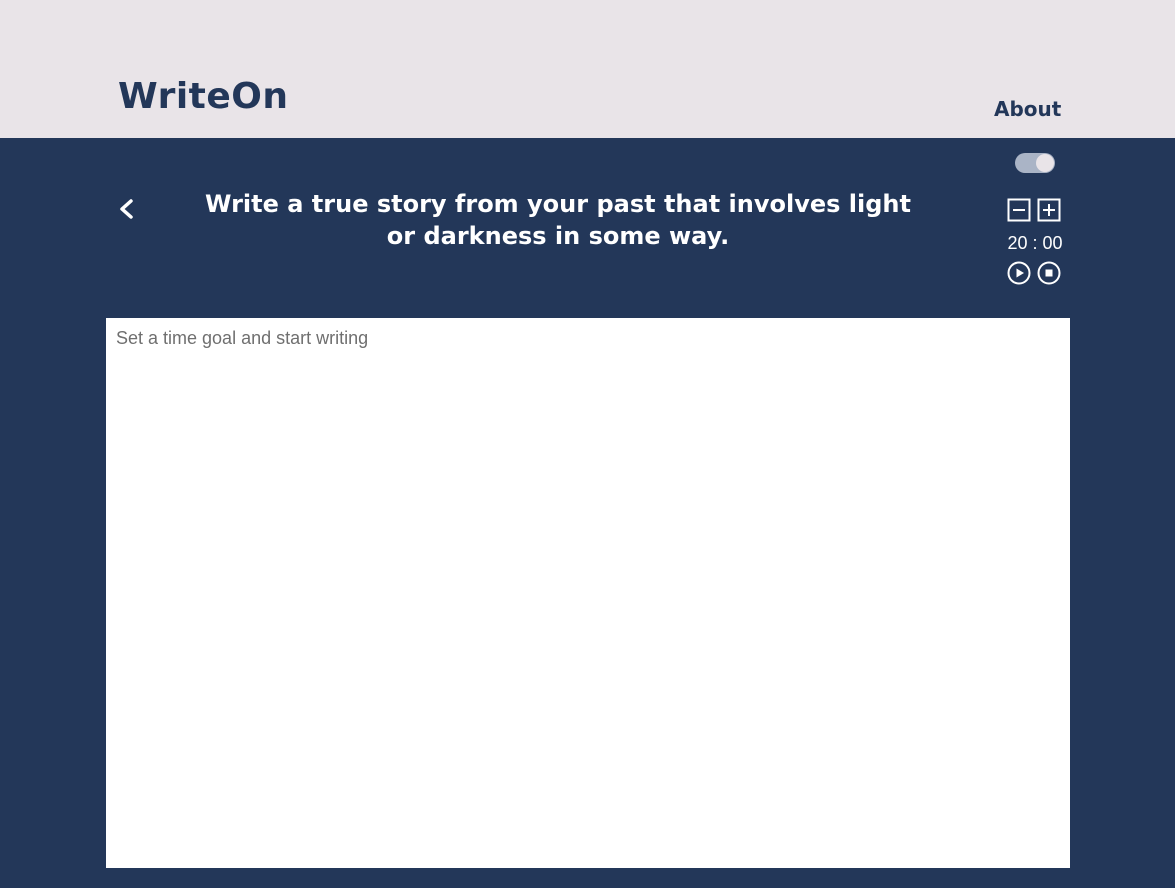  I want to click on nav-about-link: About, so click(1027, 109).